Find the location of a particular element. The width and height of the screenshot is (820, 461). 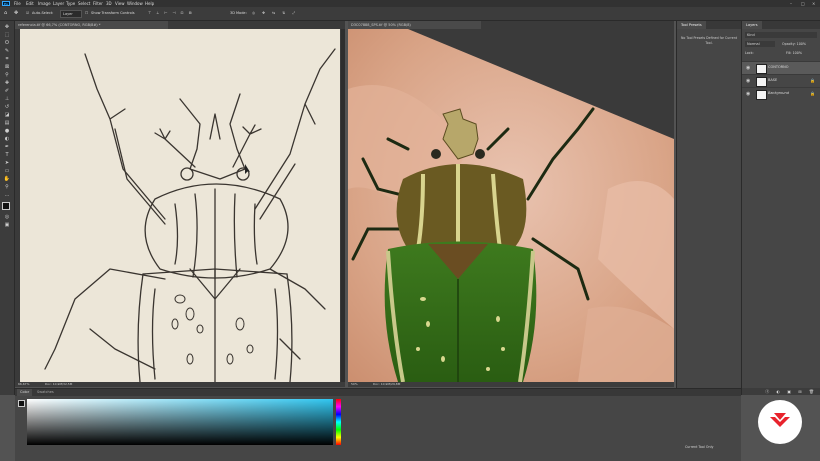

beetle-eye is located at coordinates (480, 154).